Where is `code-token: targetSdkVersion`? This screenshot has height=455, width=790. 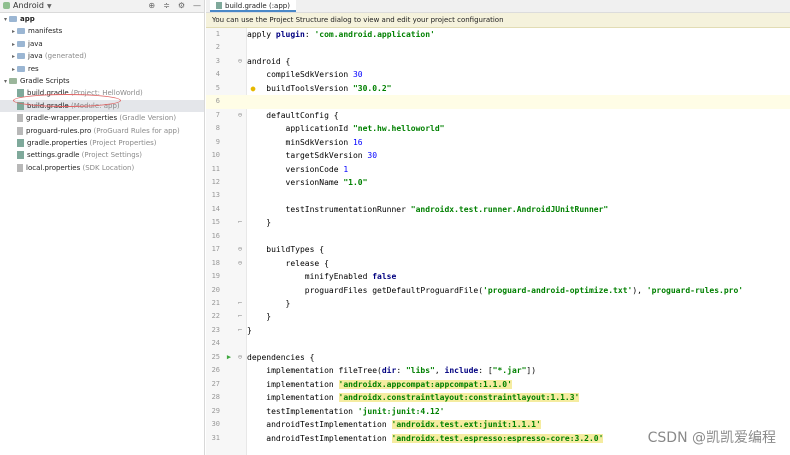
code-token: targetSdkVersion is located at coordinates (307, 156).